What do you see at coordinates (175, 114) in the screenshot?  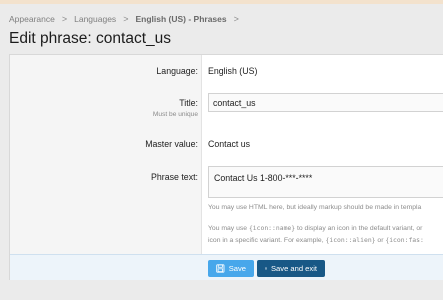 I see `title-hint: Must be unique` at bounding box center [175, 114].